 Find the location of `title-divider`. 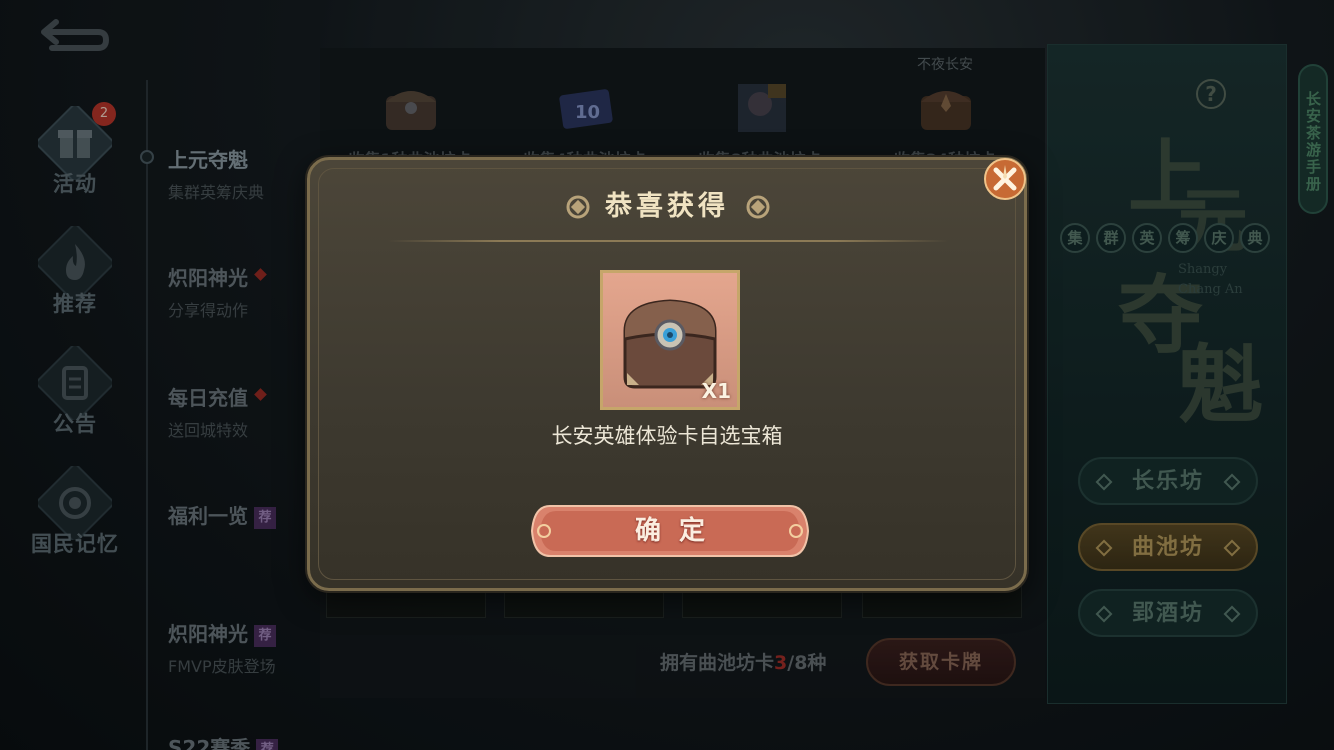

title-divider is located at coordinates (668, 241).